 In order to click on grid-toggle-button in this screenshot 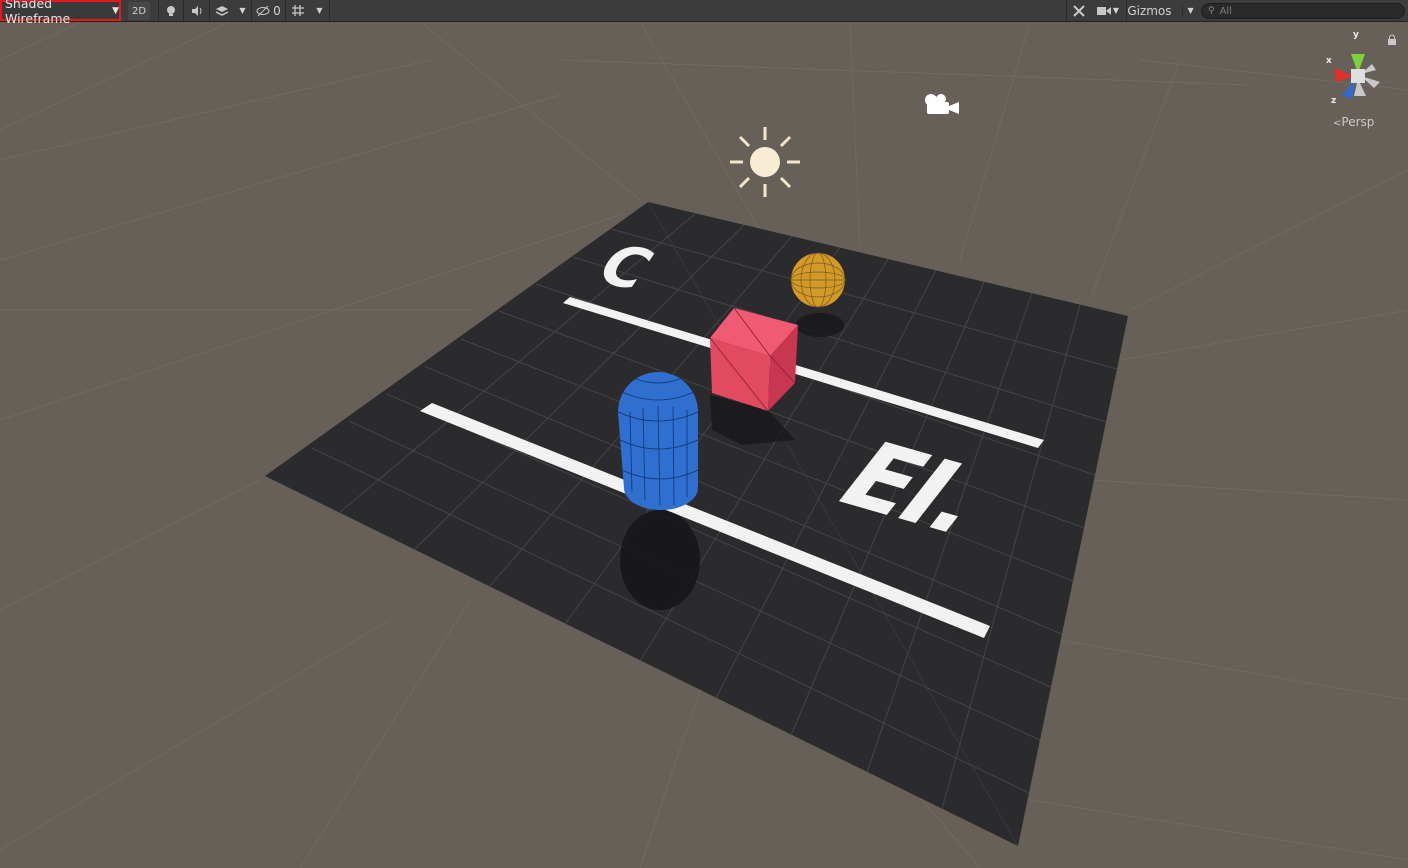, I will do `click(298, 10)`.